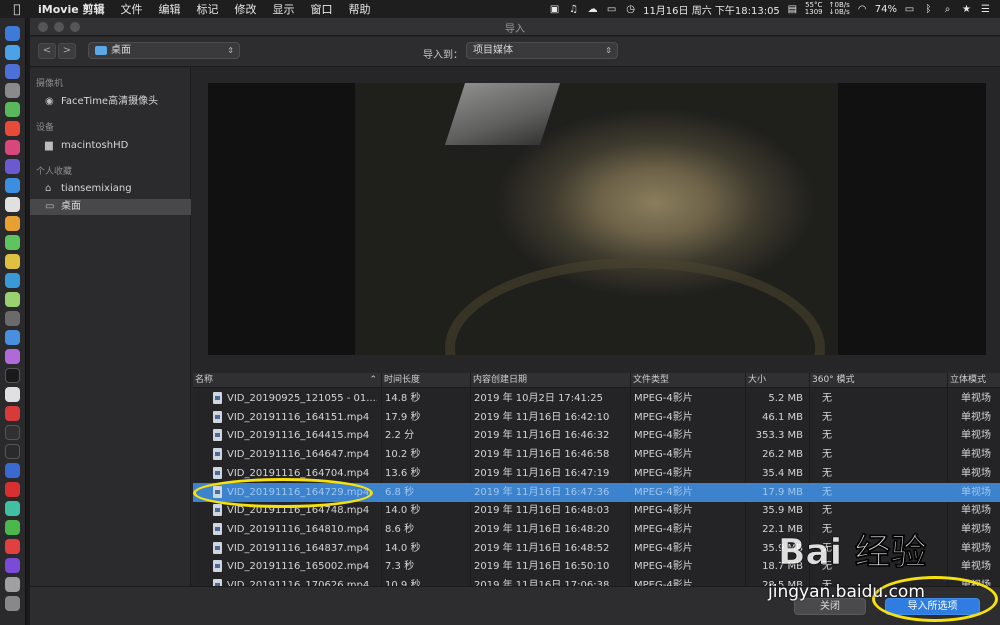 Image resolution: width=1000 pixels, height=625 pixels. What do you see at coordinates (687, 380) in the screenshot?
I see `col-header-type: 文件类型` at bounding box center [687, 380].